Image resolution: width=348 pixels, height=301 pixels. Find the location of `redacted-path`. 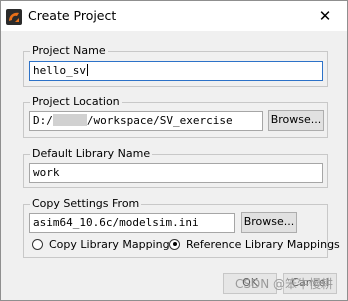

redacted-path is located at coordinates (69, 120).